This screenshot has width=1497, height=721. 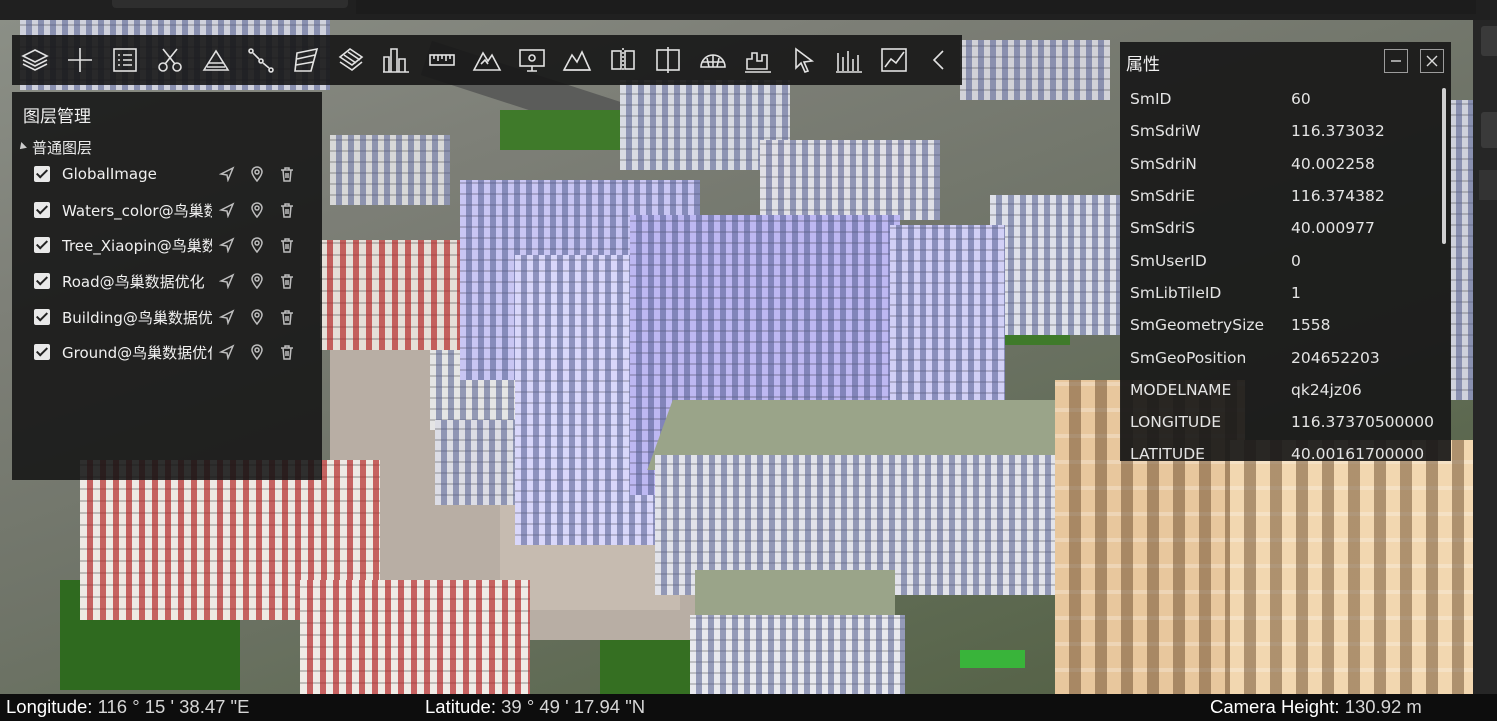 I want to click on latitude-readout: Latitude: 39 ° 49 ' 17.94 "N, so click(x=535, y=707).